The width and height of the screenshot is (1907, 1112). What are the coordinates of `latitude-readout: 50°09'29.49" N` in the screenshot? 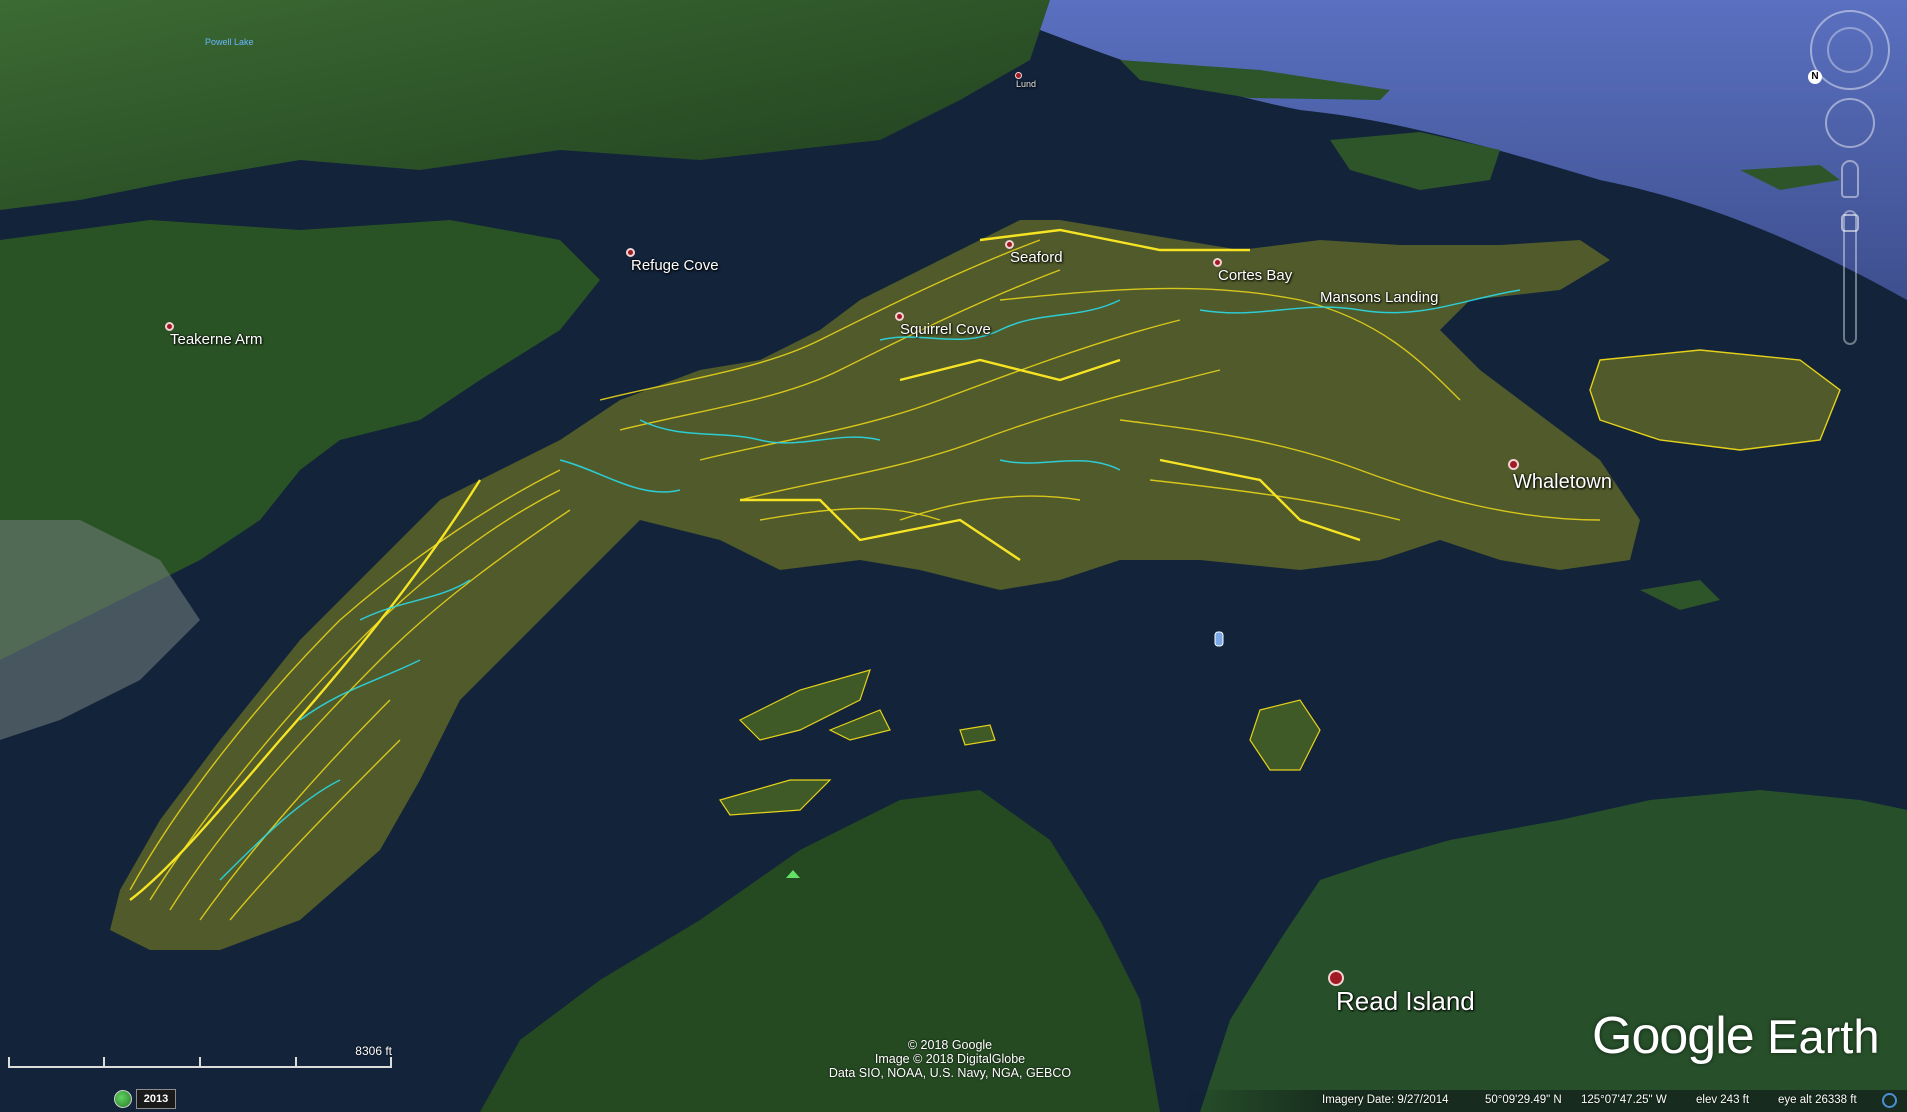 It's located at (1523, 1100).